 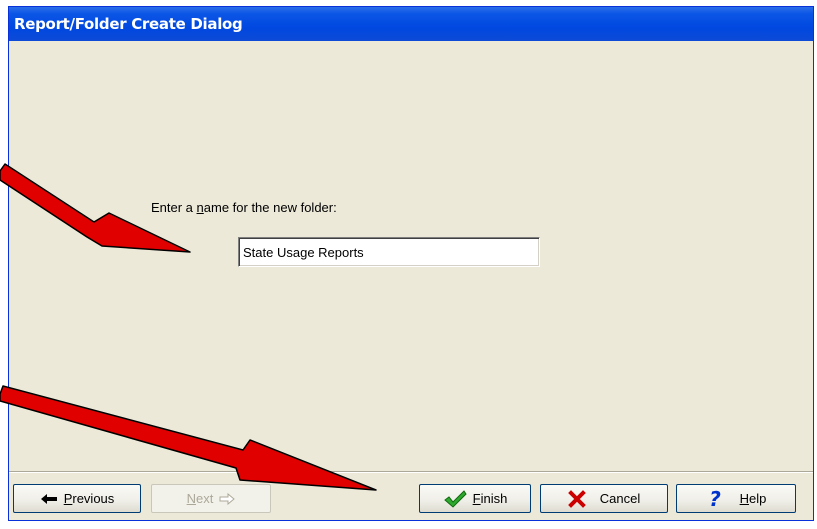 What do you see at coordinates (753, 498) in the screenshot?
I see `help-button-label: Help` at bounding box center [753, 498].